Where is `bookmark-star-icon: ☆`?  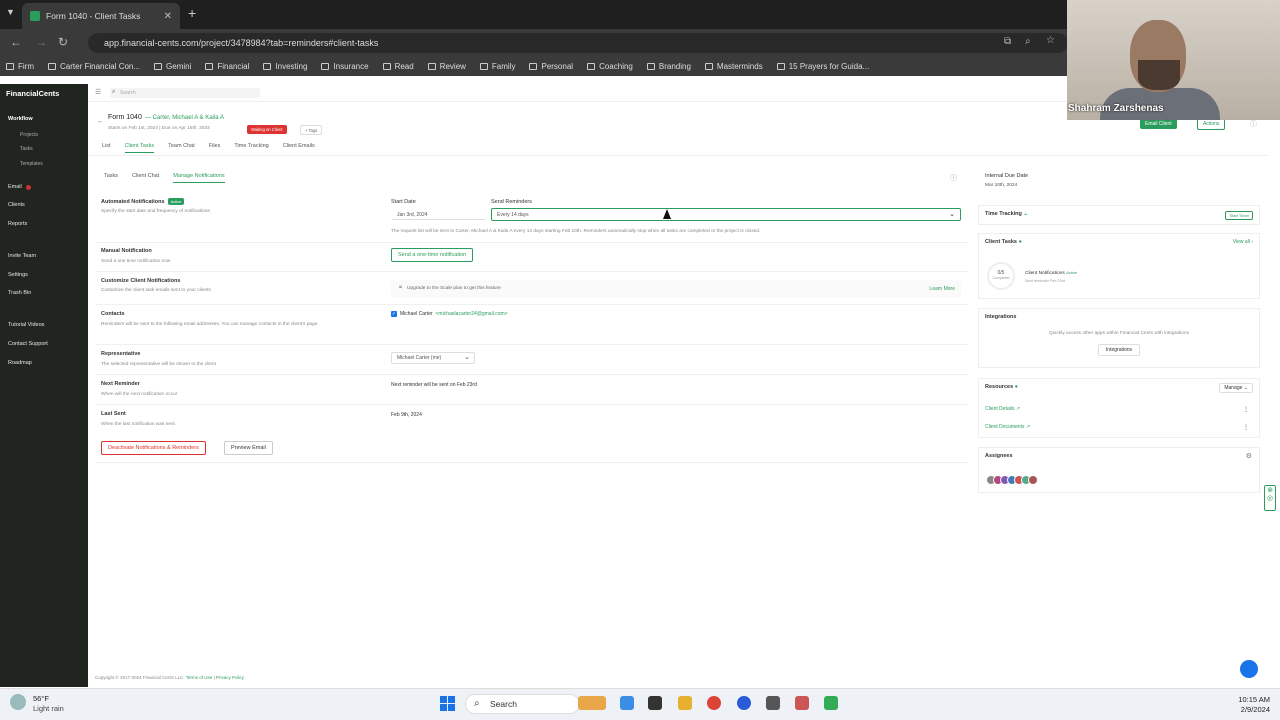
bookmark-star-icon: ☆ is located at coordinates (1050, 40).